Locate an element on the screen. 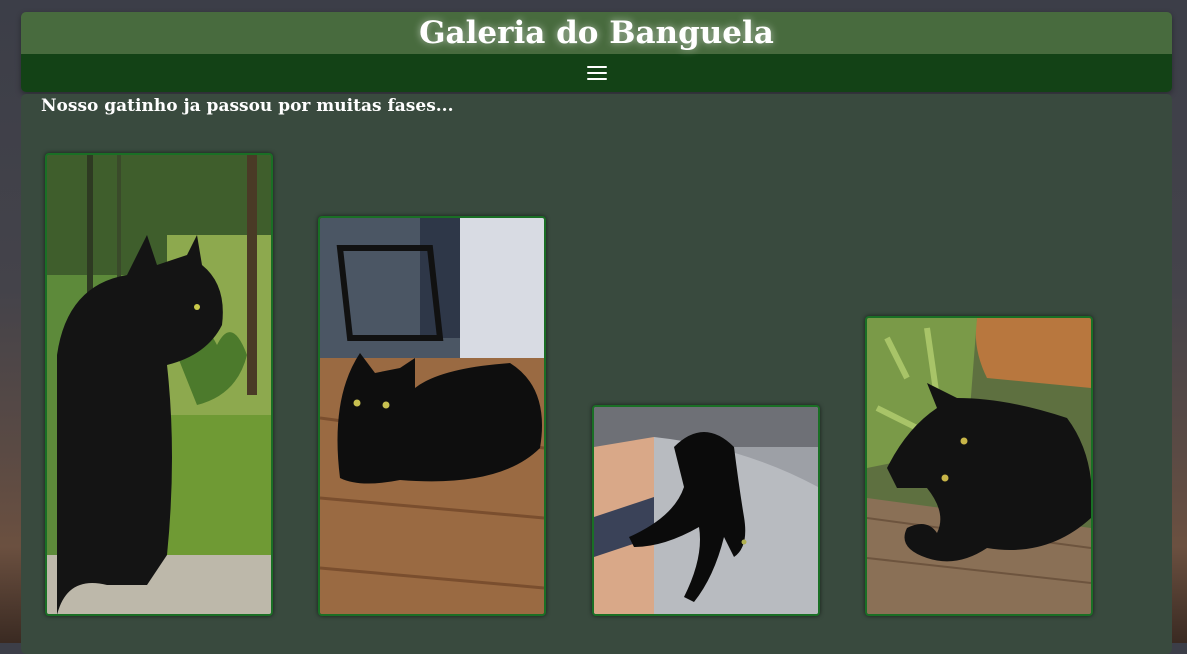 The height and width of the screenshot is (654, 1187). cat-garden-image is located at coordinates (159, 384).